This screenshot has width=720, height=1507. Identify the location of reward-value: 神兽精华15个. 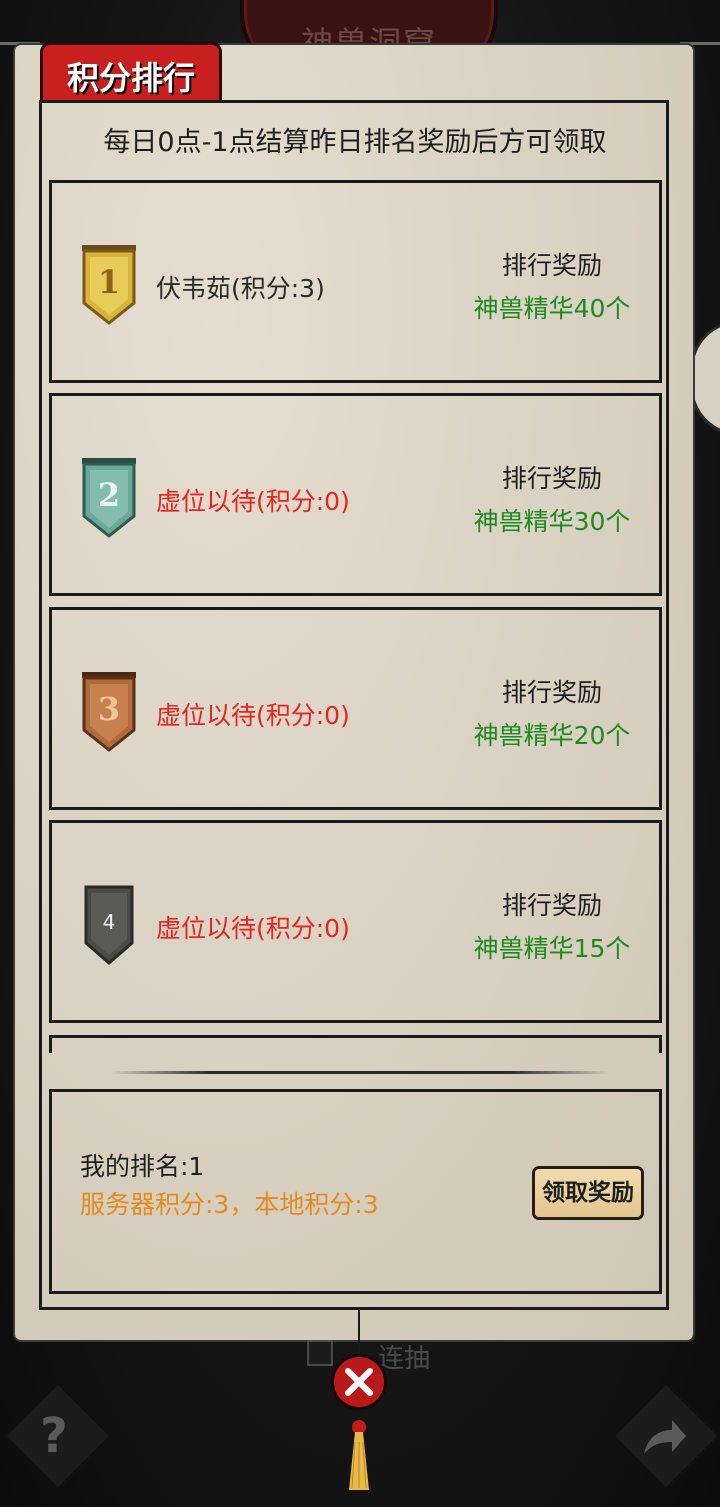
(552, 948).